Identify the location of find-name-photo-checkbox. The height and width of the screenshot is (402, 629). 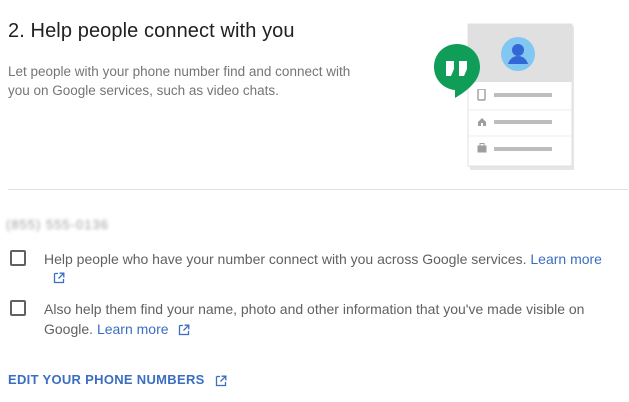
(18, 308).